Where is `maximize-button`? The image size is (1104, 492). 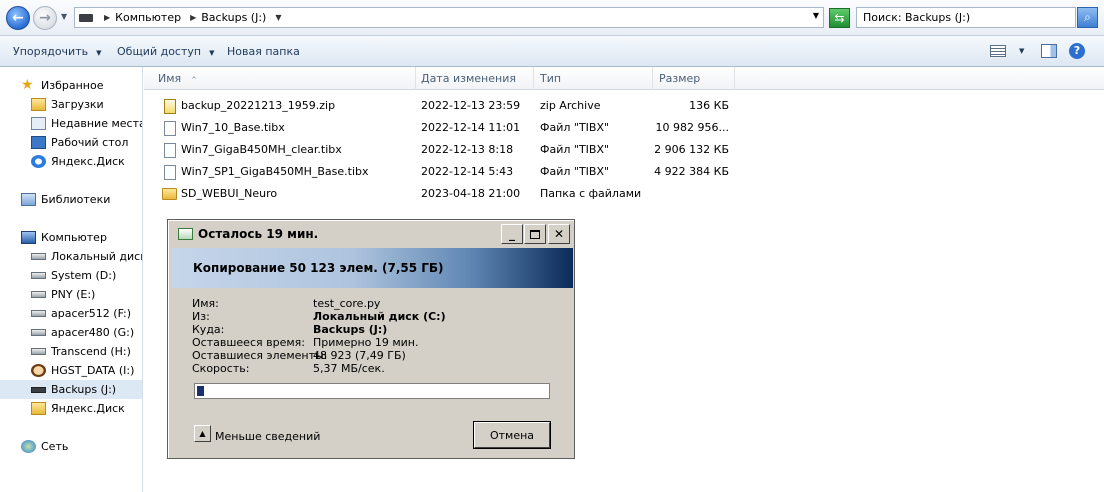
maximize-button is located at coordinates (535, 234).